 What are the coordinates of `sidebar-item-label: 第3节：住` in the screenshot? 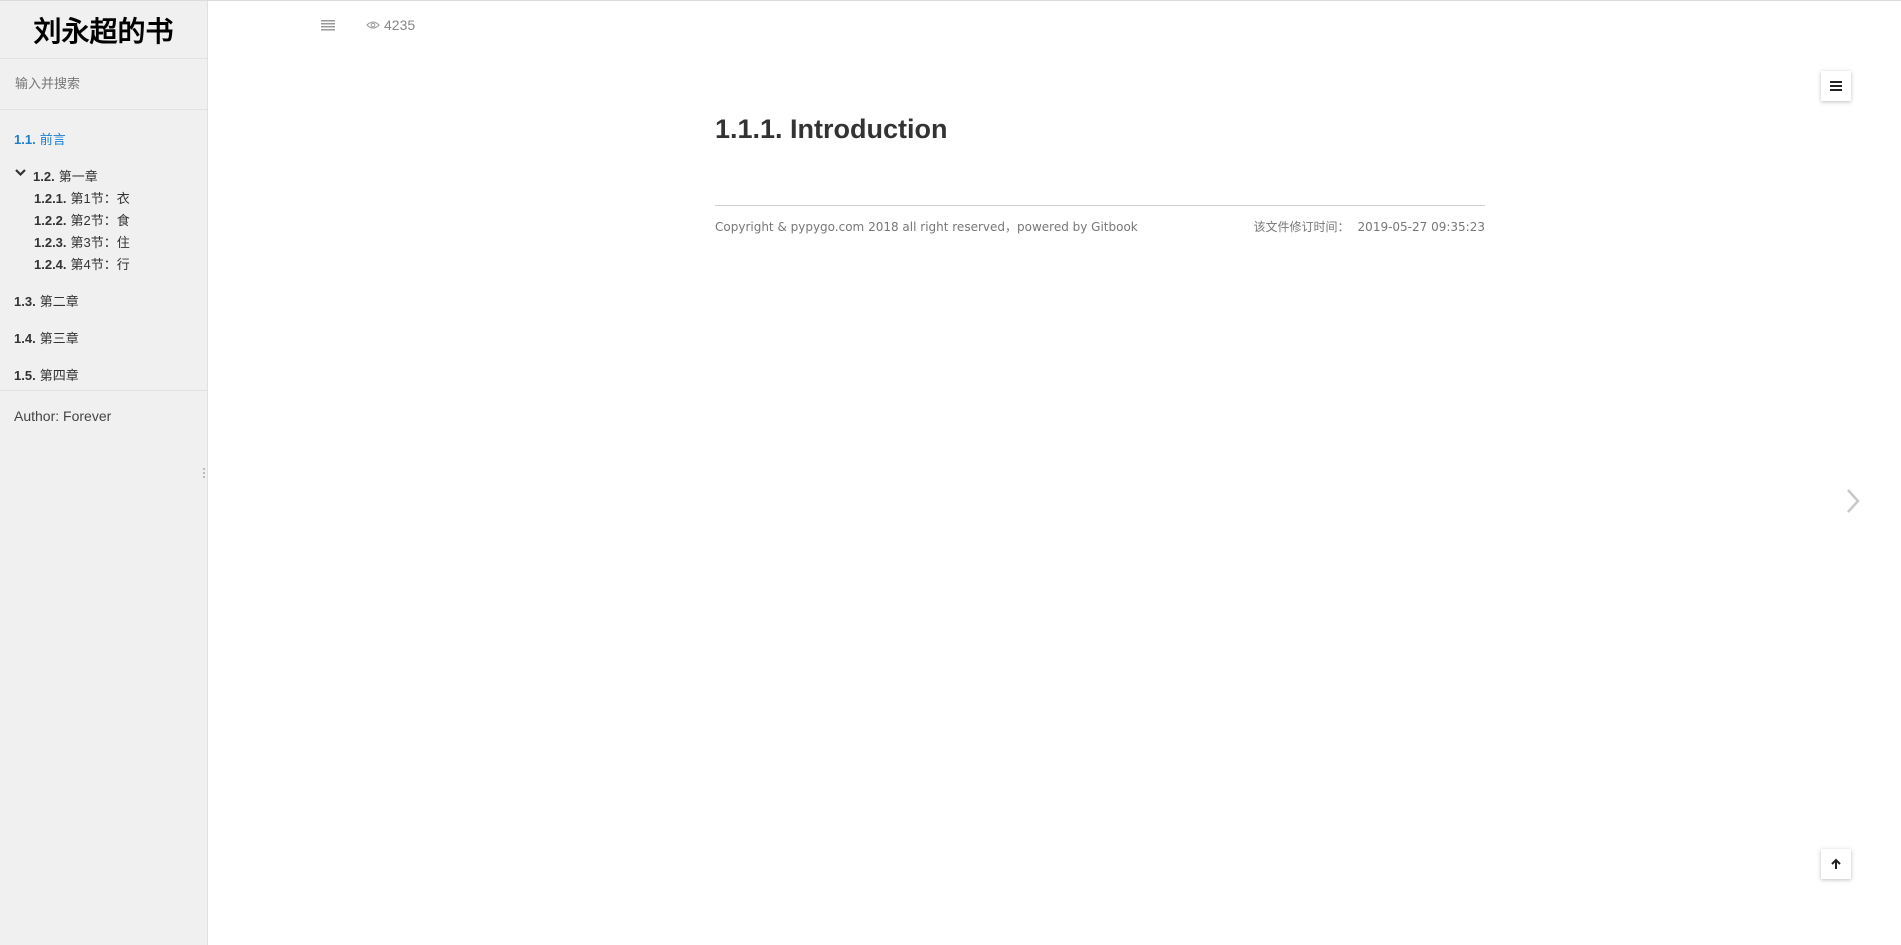 It's located at (100, 242).